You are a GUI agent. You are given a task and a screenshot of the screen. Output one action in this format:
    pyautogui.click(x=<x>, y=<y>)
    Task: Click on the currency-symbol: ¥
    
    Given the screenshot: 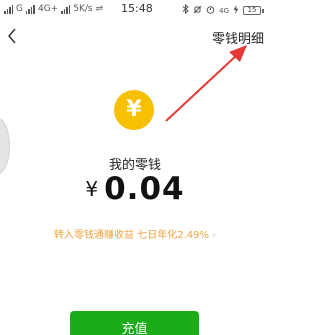 What is the action you would take?
    pyautogui.click(x=92, y=189)
    